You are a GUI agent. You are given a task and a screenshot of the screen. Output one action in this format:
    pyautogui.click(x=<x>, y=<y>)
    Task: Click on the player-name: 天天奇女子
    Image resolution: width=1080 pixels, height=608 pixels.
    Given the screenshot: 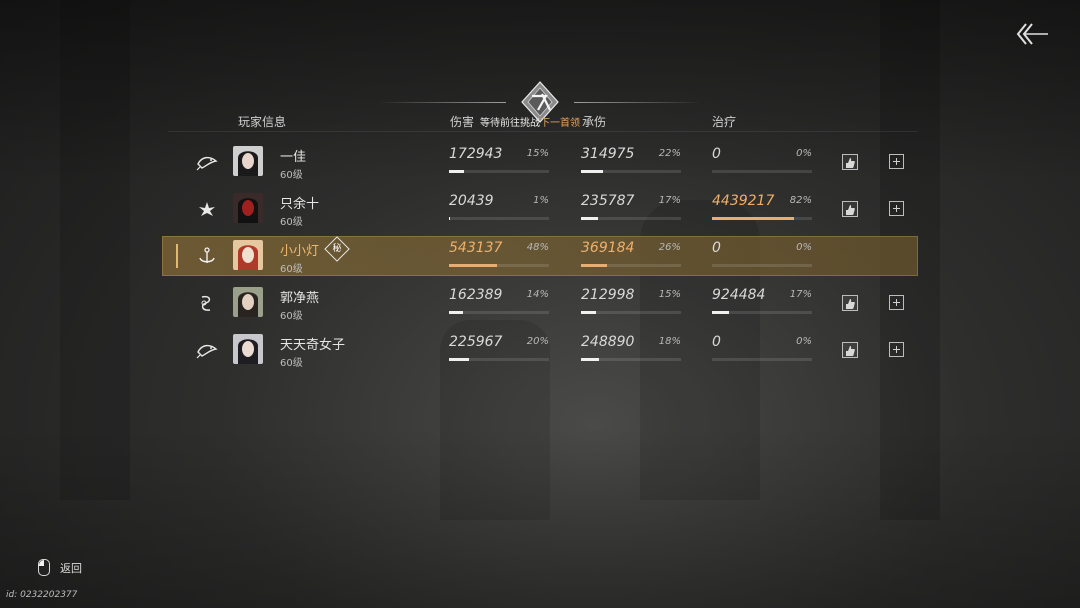 What is the action you would take?
    pyautogui.click(x=313, y=345)
    